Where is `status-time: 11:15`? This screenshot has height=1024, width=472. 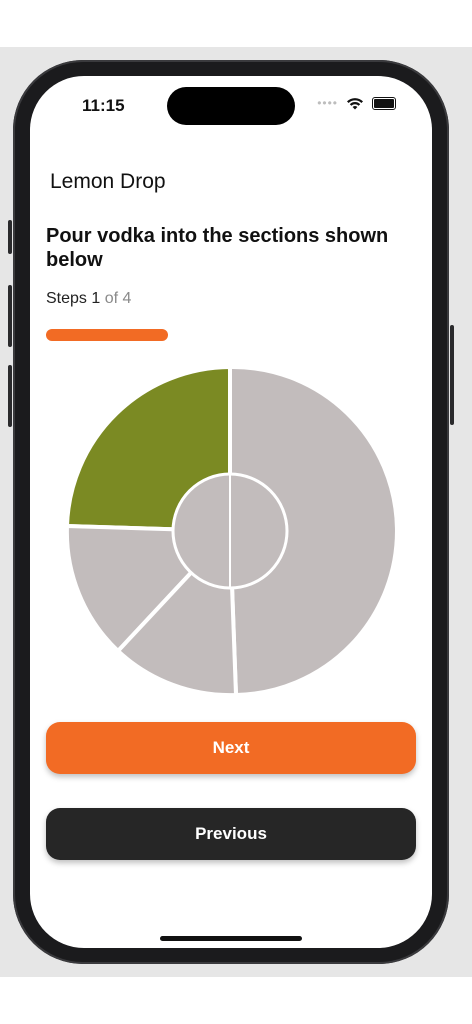 status-time: 11:15 is located at coordinates (103, 105).